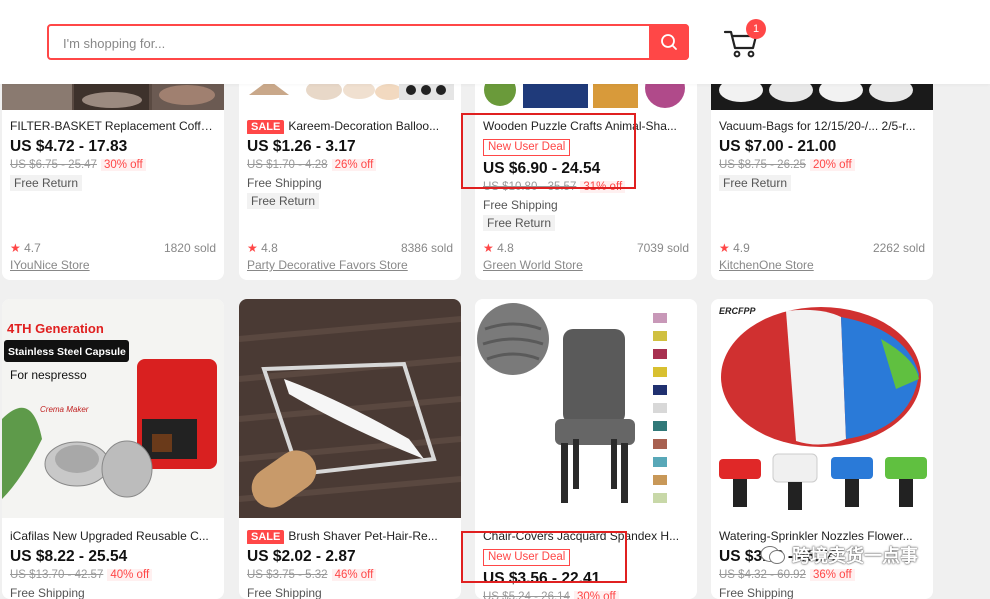  Describe the element at coordinates (762, 575) in the screenshot. I see `original-price: US $4.32 - 60.92` at that location.